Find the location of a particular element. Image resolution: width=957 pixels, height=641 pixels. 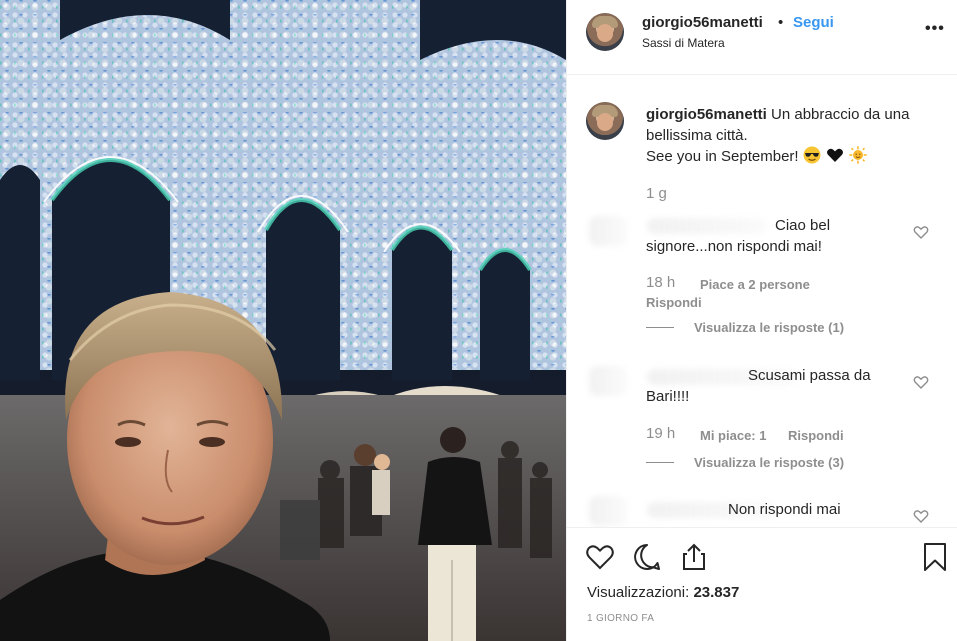

views-label: Visualizzazioni: is located at coordinates (638, 592).